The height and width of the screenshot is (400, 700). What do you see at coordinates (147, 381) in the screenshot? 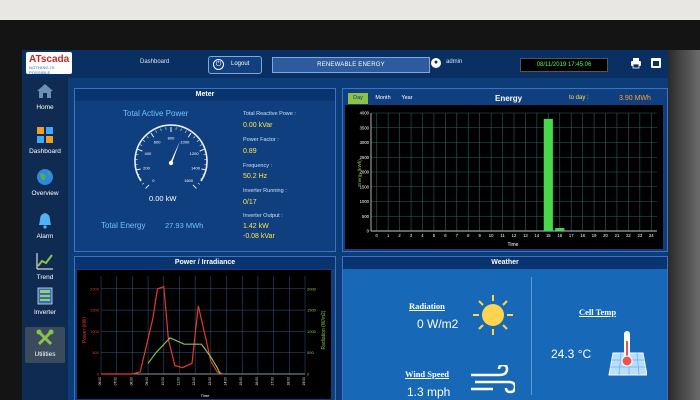
I see `x-tick-label: 09:00` at bounding box center [147, 381].